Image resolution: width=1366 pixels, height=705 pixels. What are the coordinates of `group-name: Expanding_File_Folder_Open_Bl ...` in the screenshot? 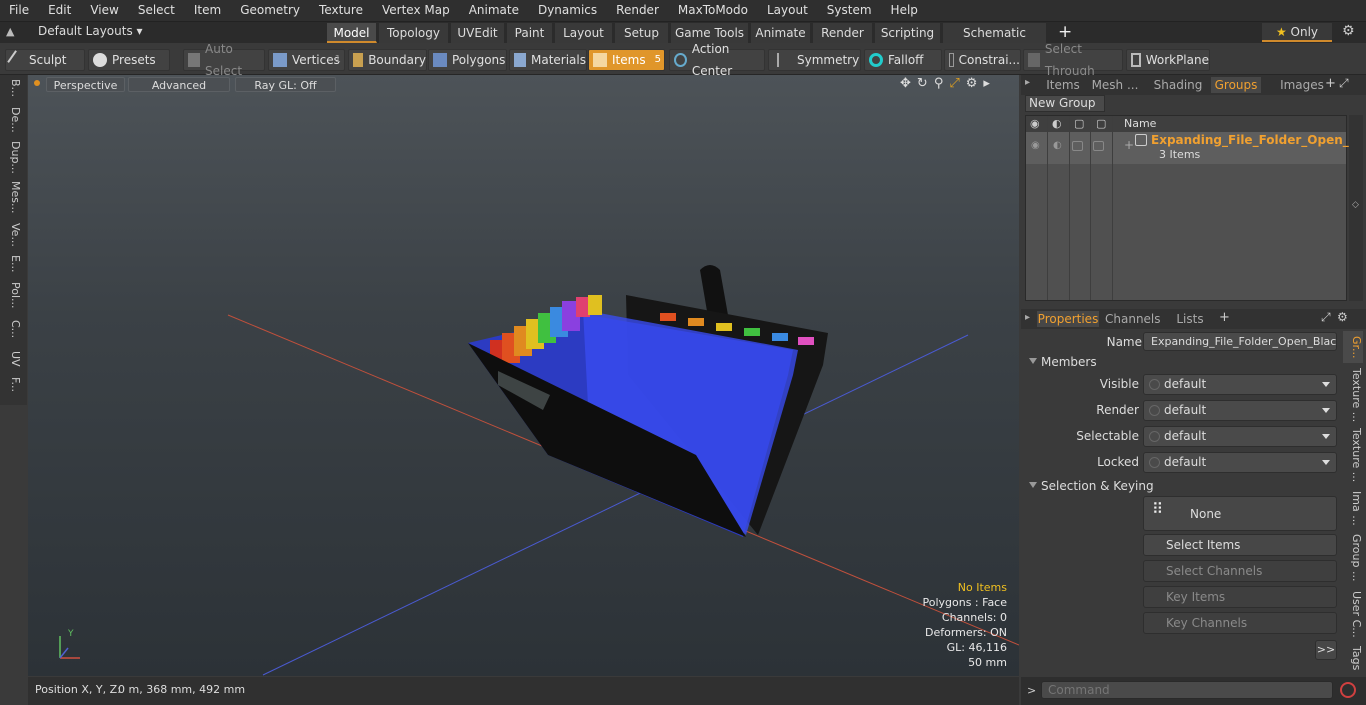 It's located at (1258, 140).